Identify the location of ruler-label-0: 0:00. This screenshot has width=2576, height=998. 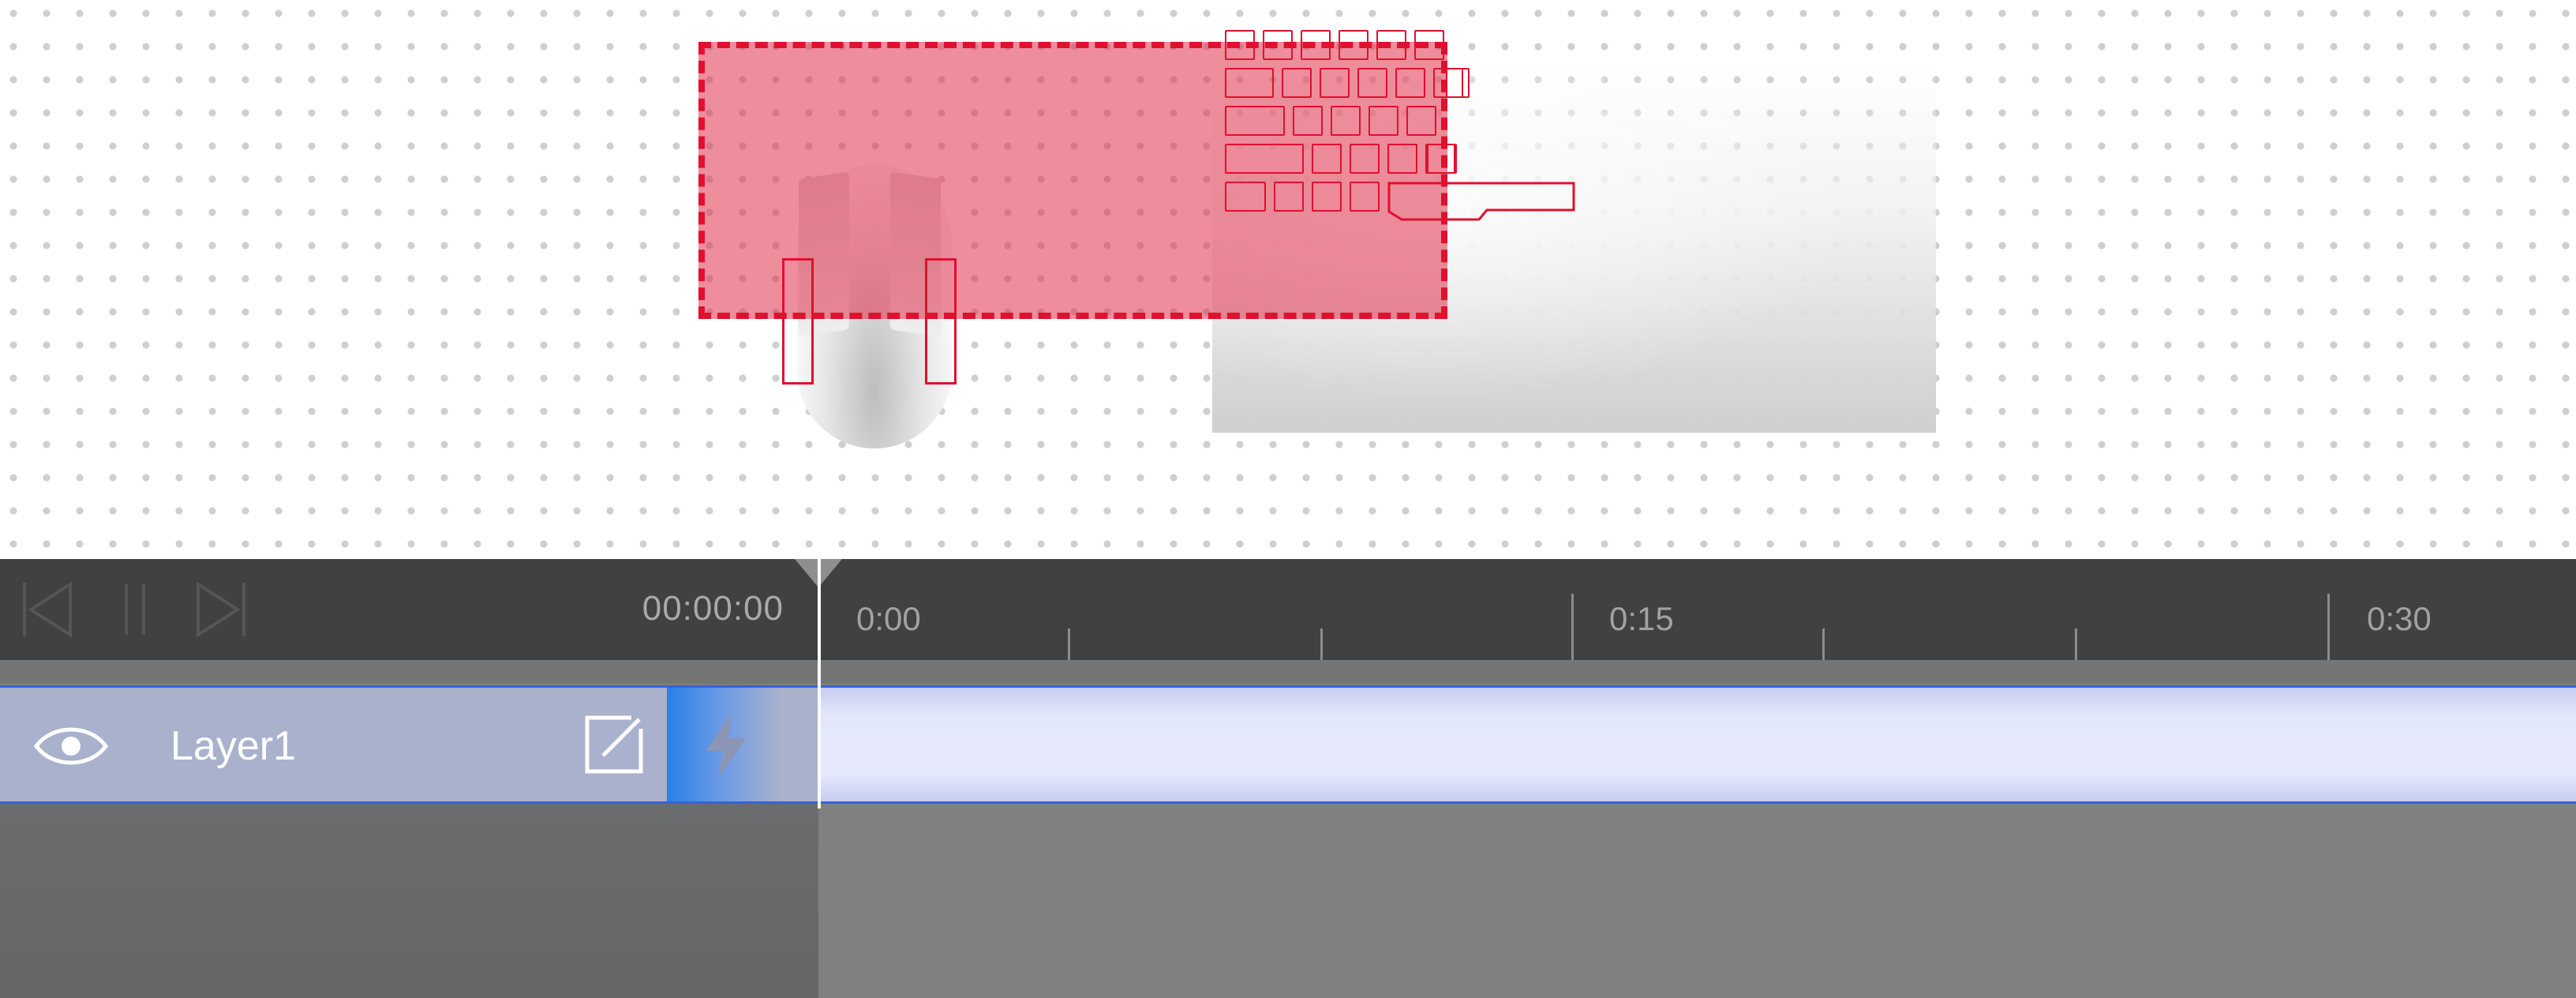
(888, 618).